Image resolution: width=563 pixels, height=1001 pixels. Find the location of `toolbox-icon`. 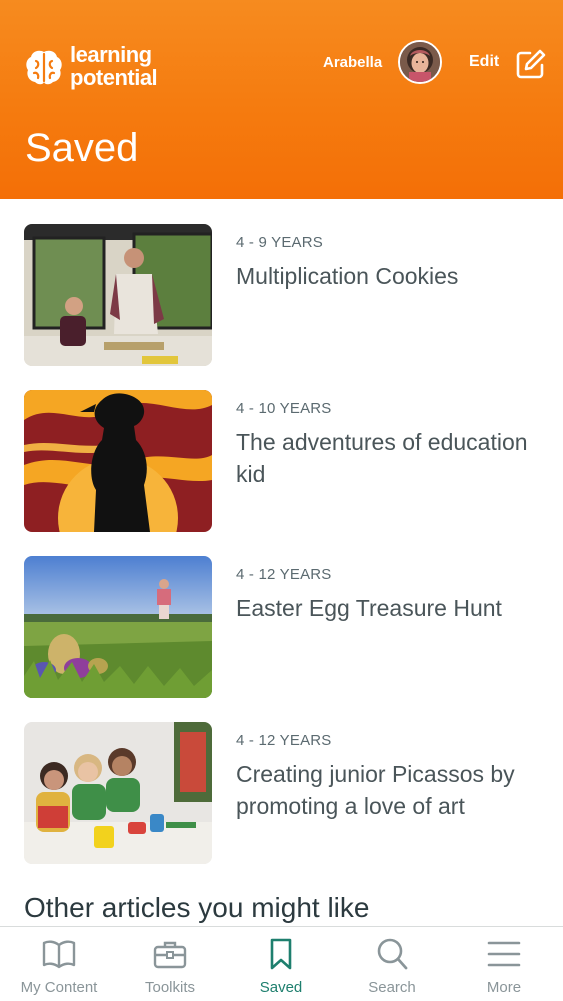

toolbox-icon is located at coordinates (170, 955).